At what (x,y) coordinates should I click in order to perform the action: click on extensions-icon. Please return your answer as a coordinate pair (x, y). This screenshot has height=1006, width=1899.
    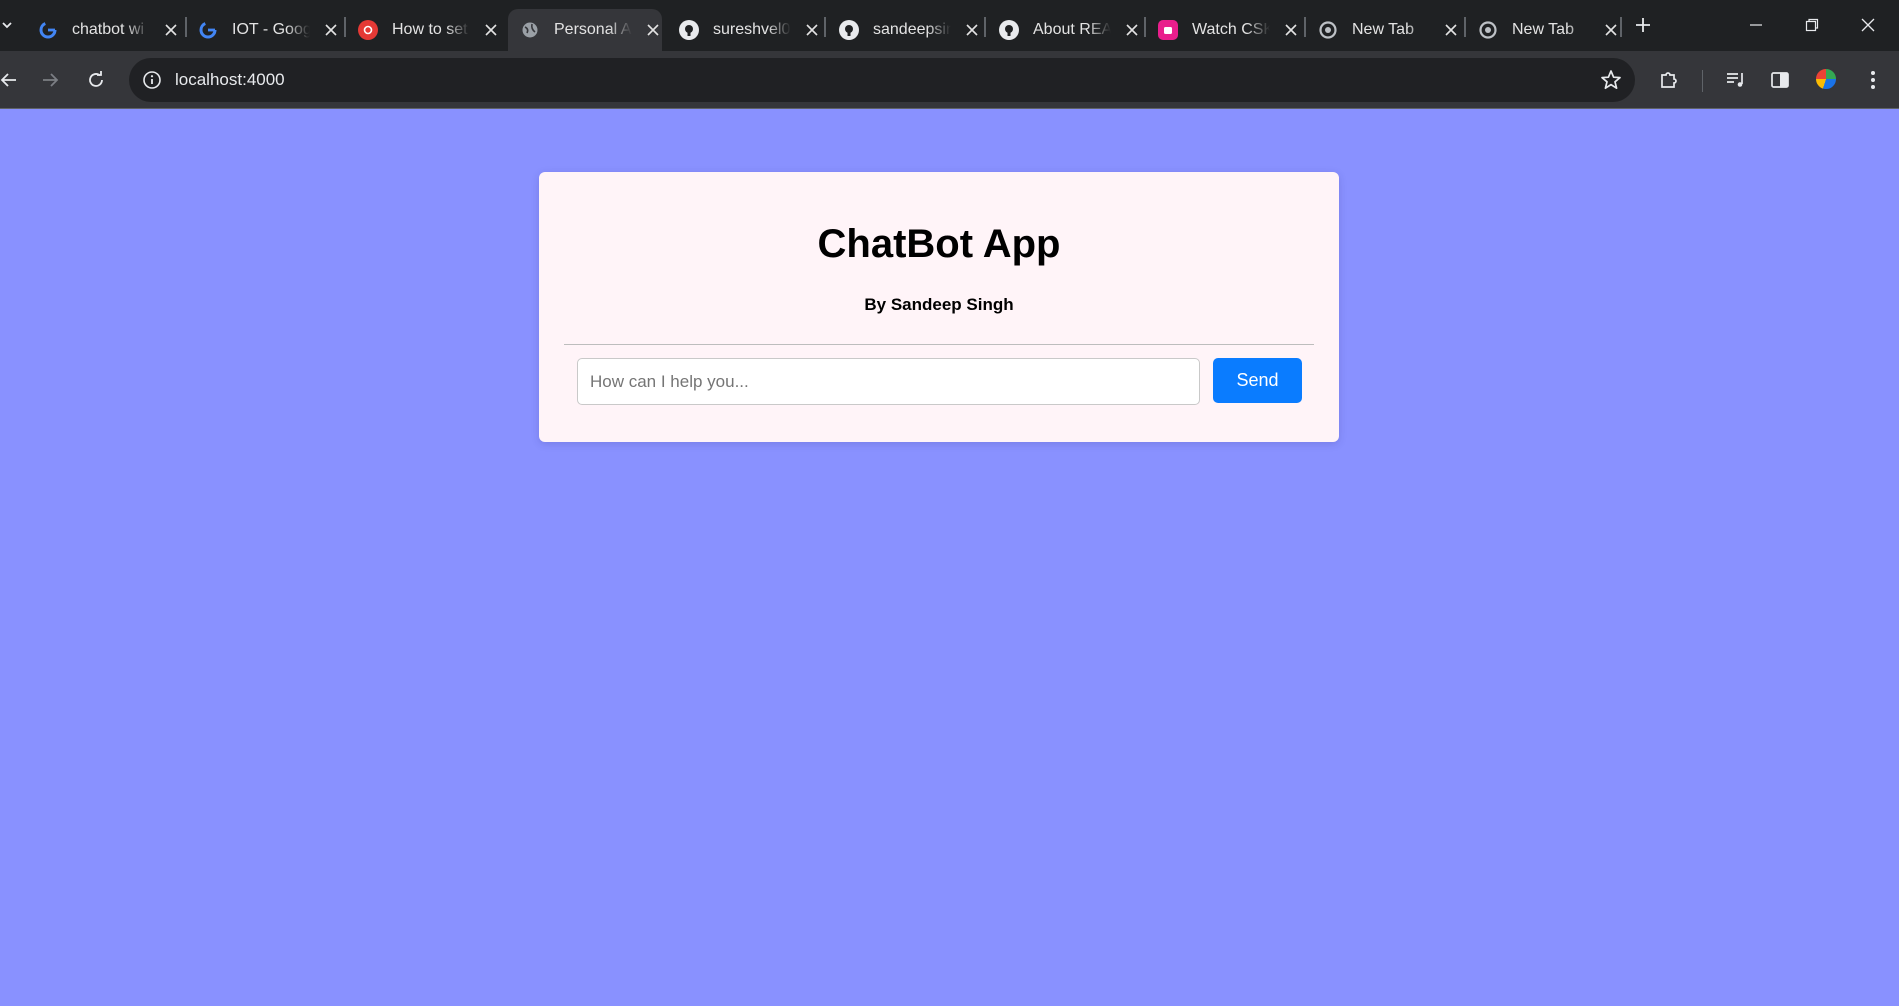
    Looking at the image, I should click on (1669, 80).